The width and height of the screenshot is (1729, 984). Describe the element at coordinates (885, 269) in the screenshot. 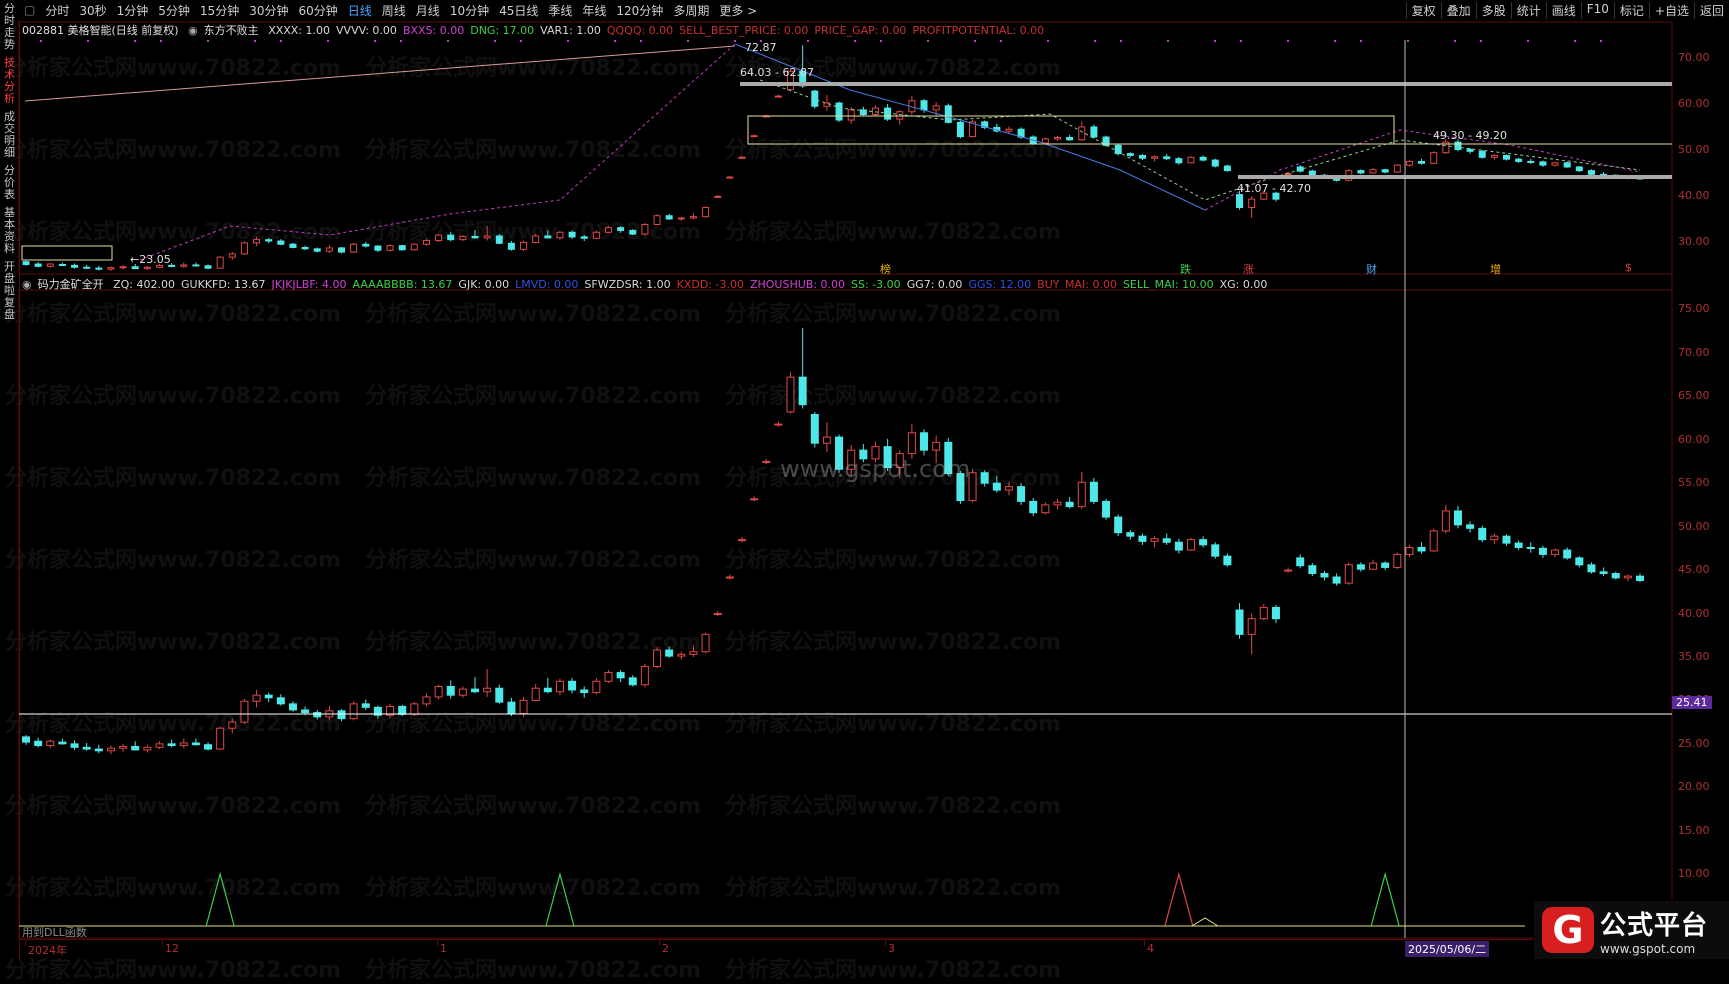

I see `event-marker-0: 榜` at that location.